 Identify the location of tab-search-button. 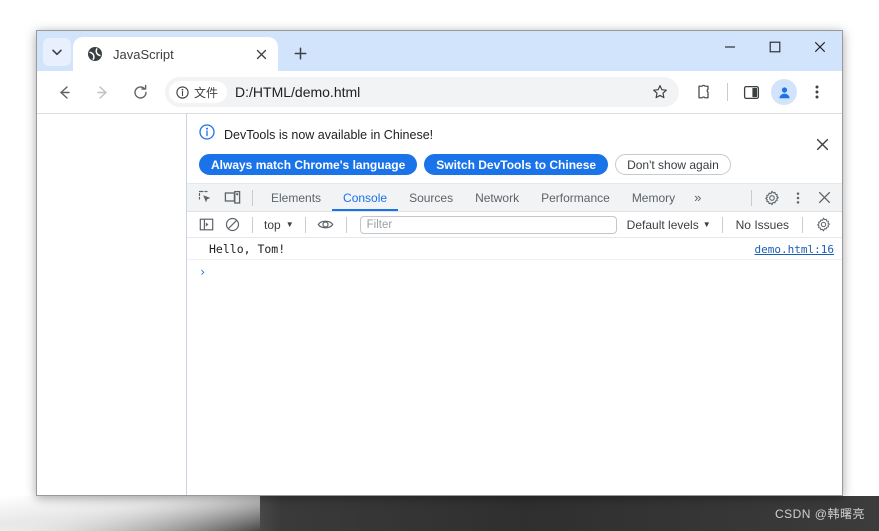
(57, 52).